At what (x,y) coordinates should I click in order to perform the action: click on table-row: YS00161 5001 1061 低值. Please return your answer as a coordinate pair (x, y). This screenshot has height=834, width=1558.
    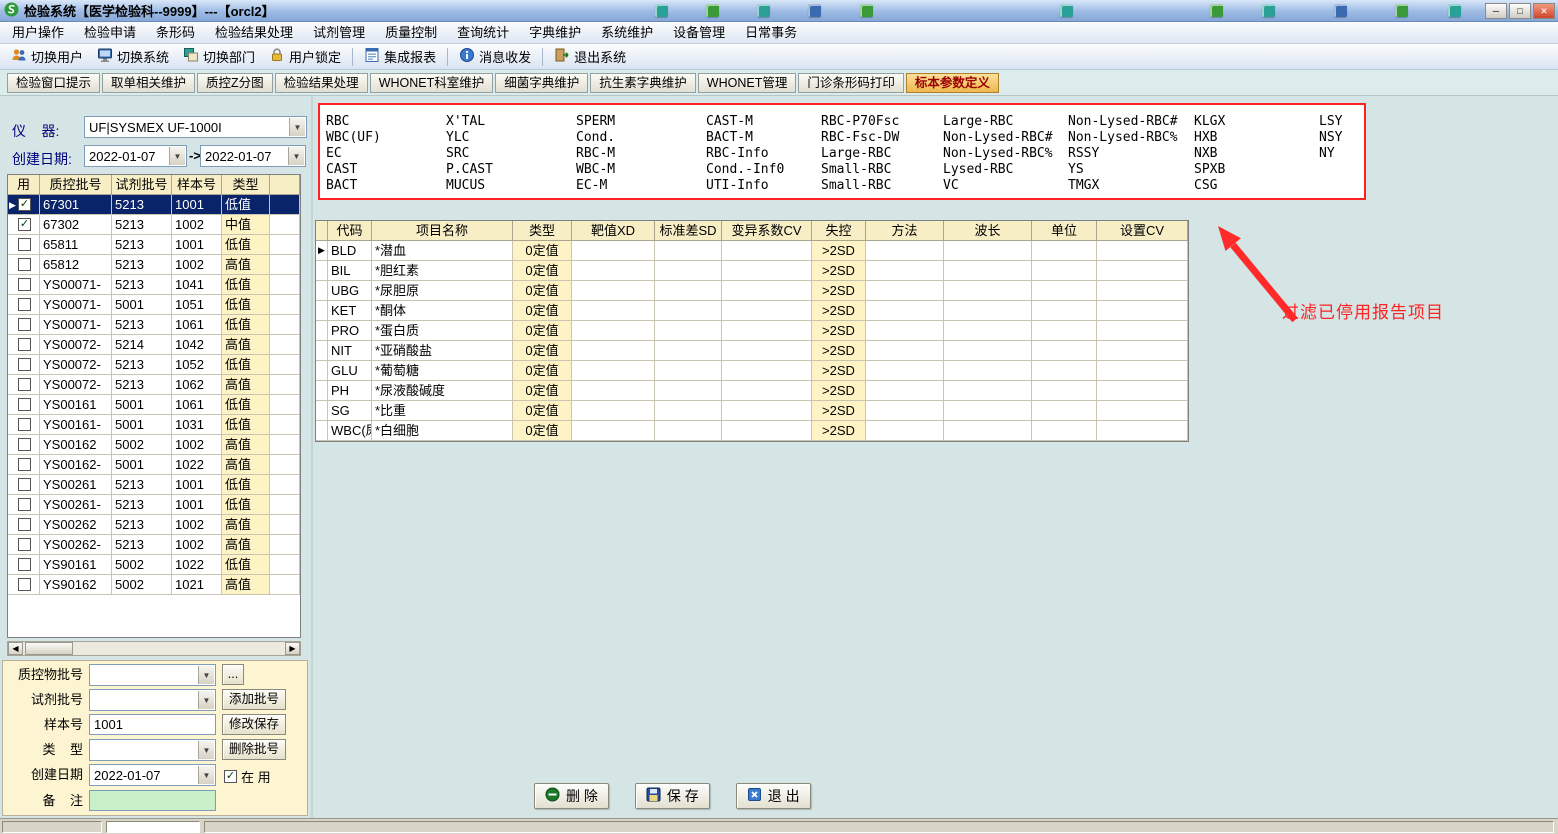
    Looking at the image, I should click on (154, 405).